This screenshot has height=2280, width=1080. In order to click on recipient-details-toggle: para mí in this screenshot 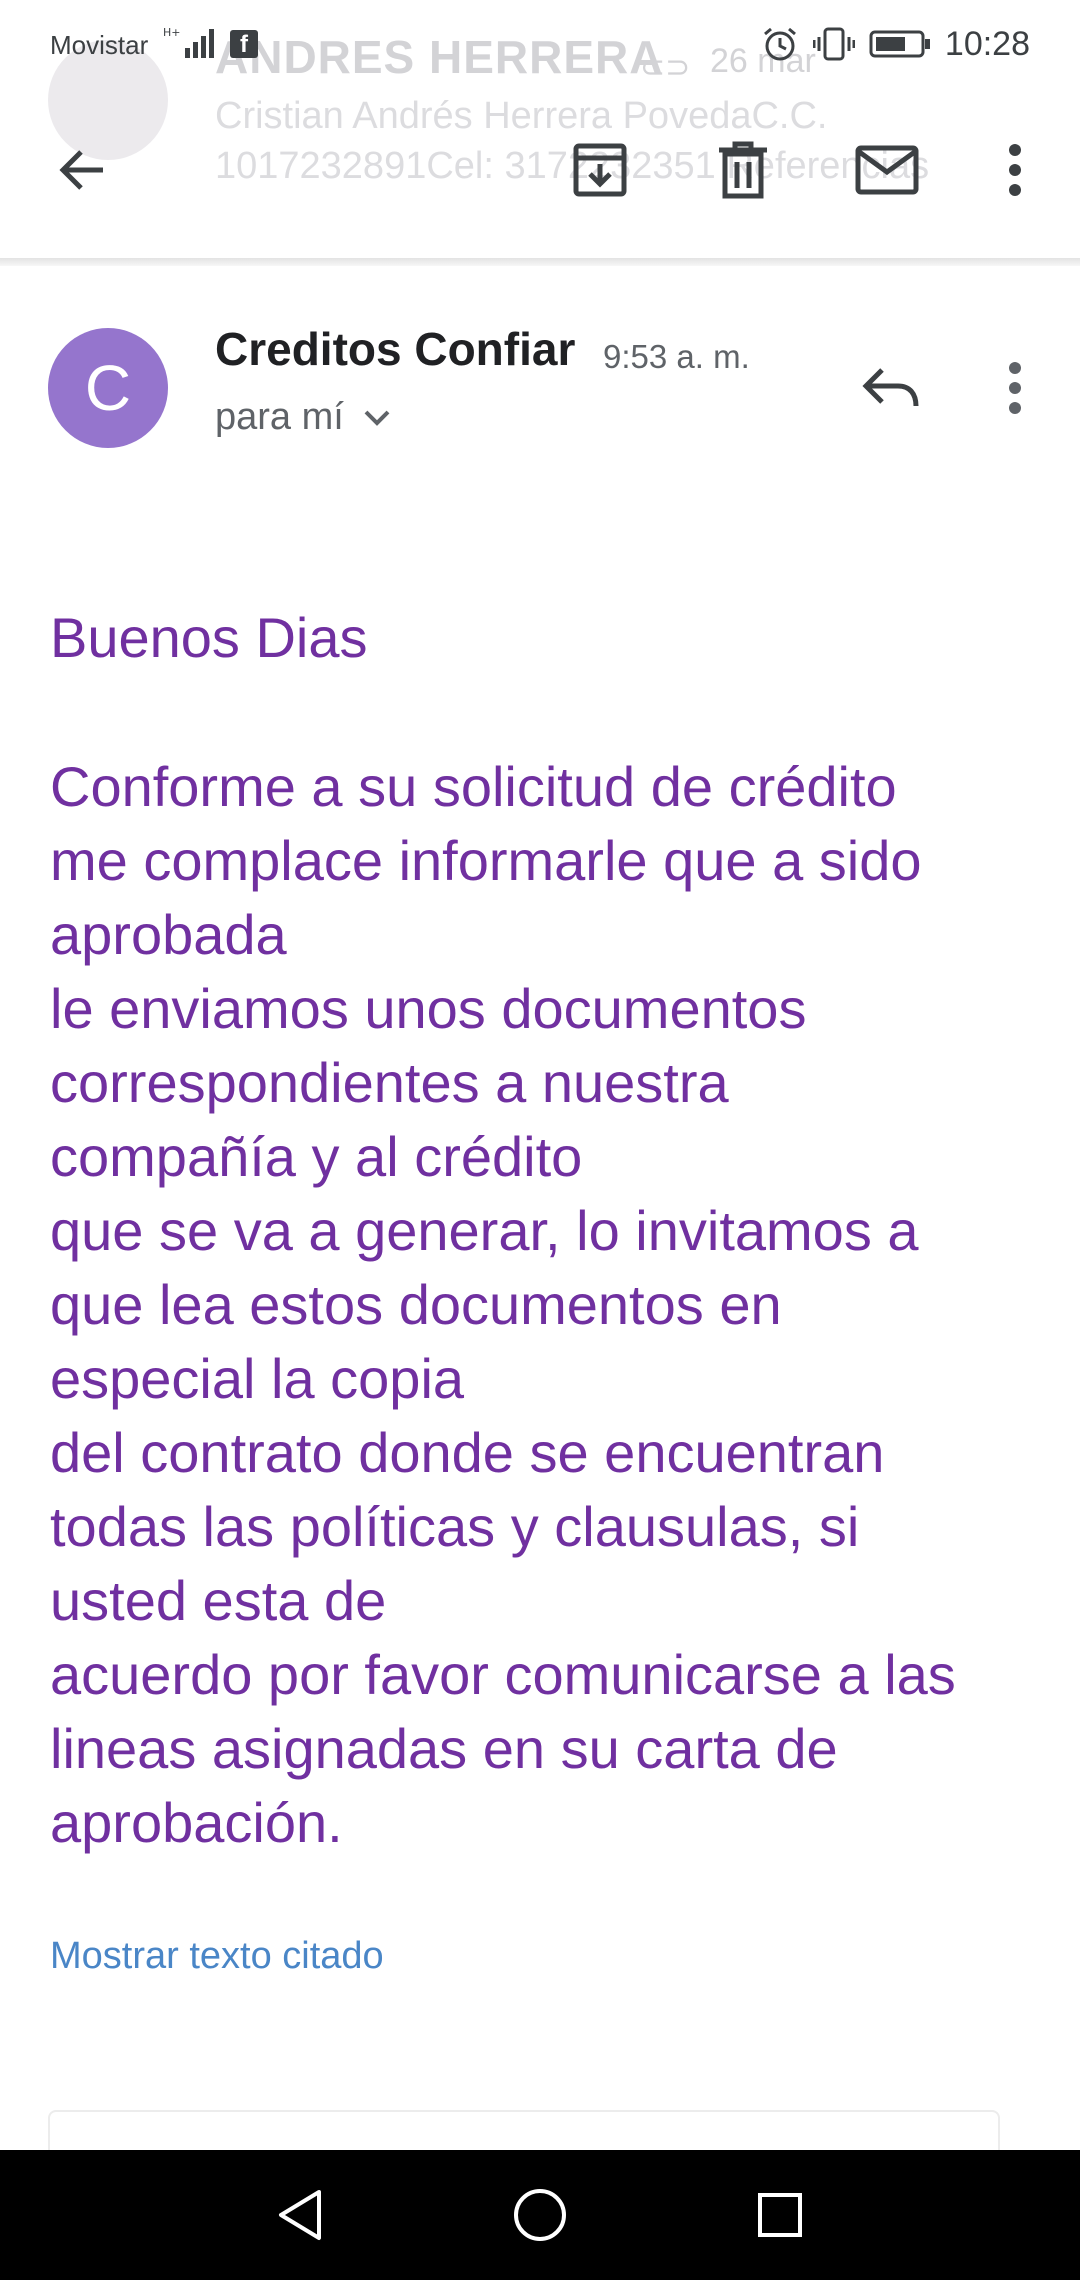, I will do `click(303, 417)`.